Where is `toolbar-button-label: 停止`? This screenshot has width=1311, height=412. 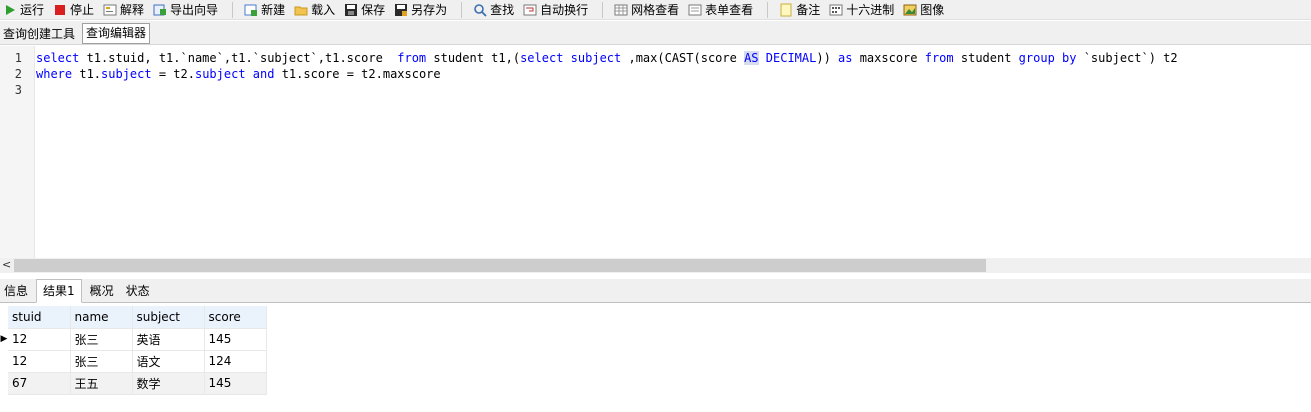
toolbar-button-label: 停止 is located at coordinates (82, 10).